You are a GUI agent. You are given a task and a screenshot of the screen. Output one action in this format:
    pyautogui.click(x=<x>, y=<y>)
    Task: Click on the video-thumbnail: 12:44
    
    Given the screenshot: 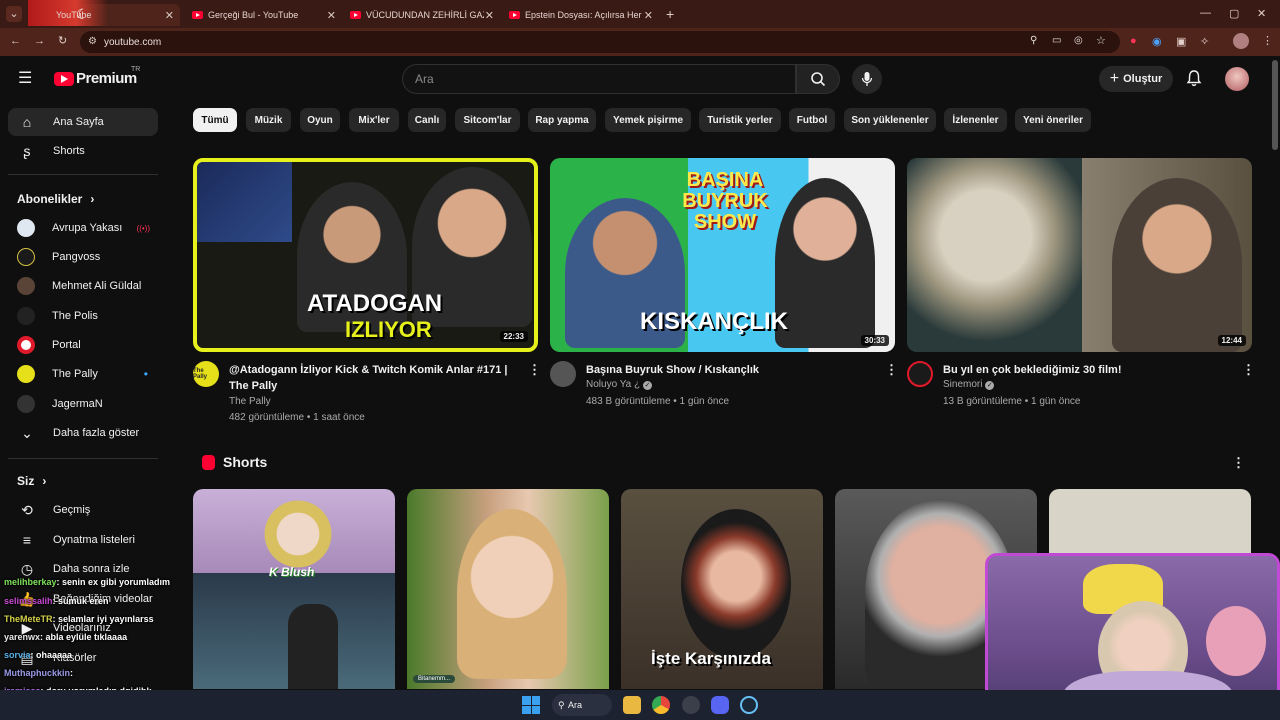 What is the action you would take?
    pyautogui.click(x=1079, y=255)
    